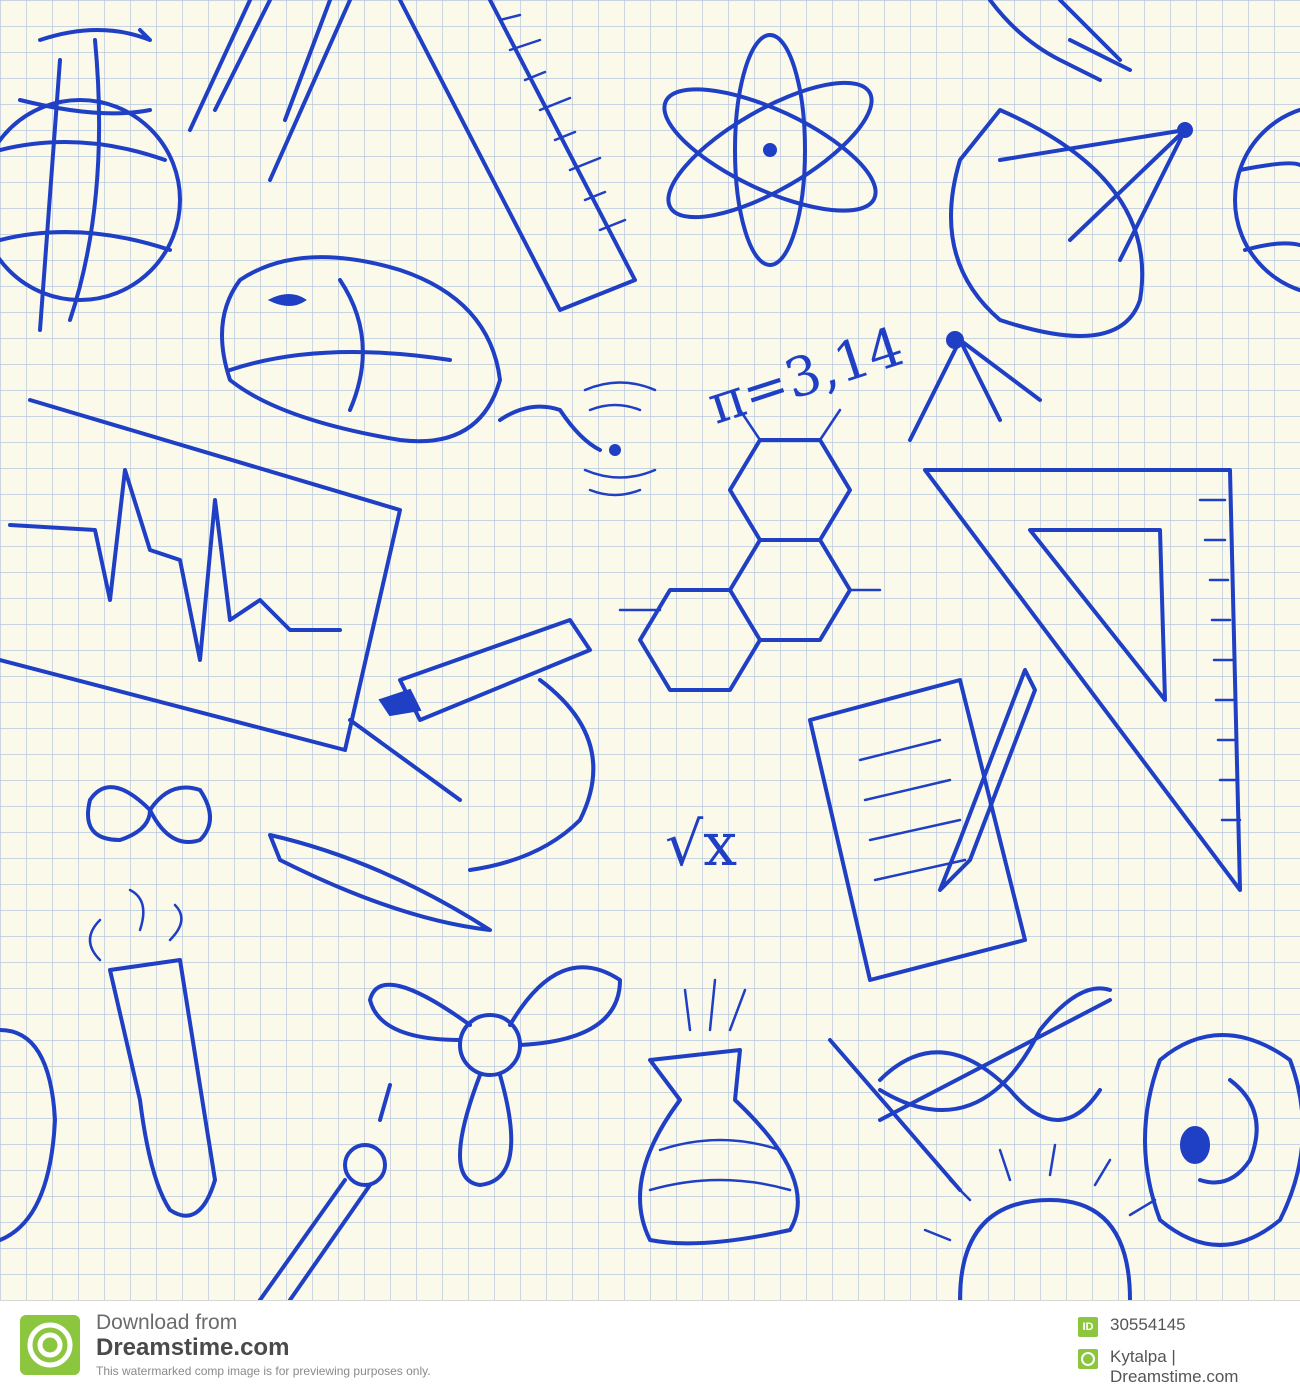  Describe the element at coordinates (1148, 1324) in the screenshot. I see `image-id-number: 30554145` at that location.